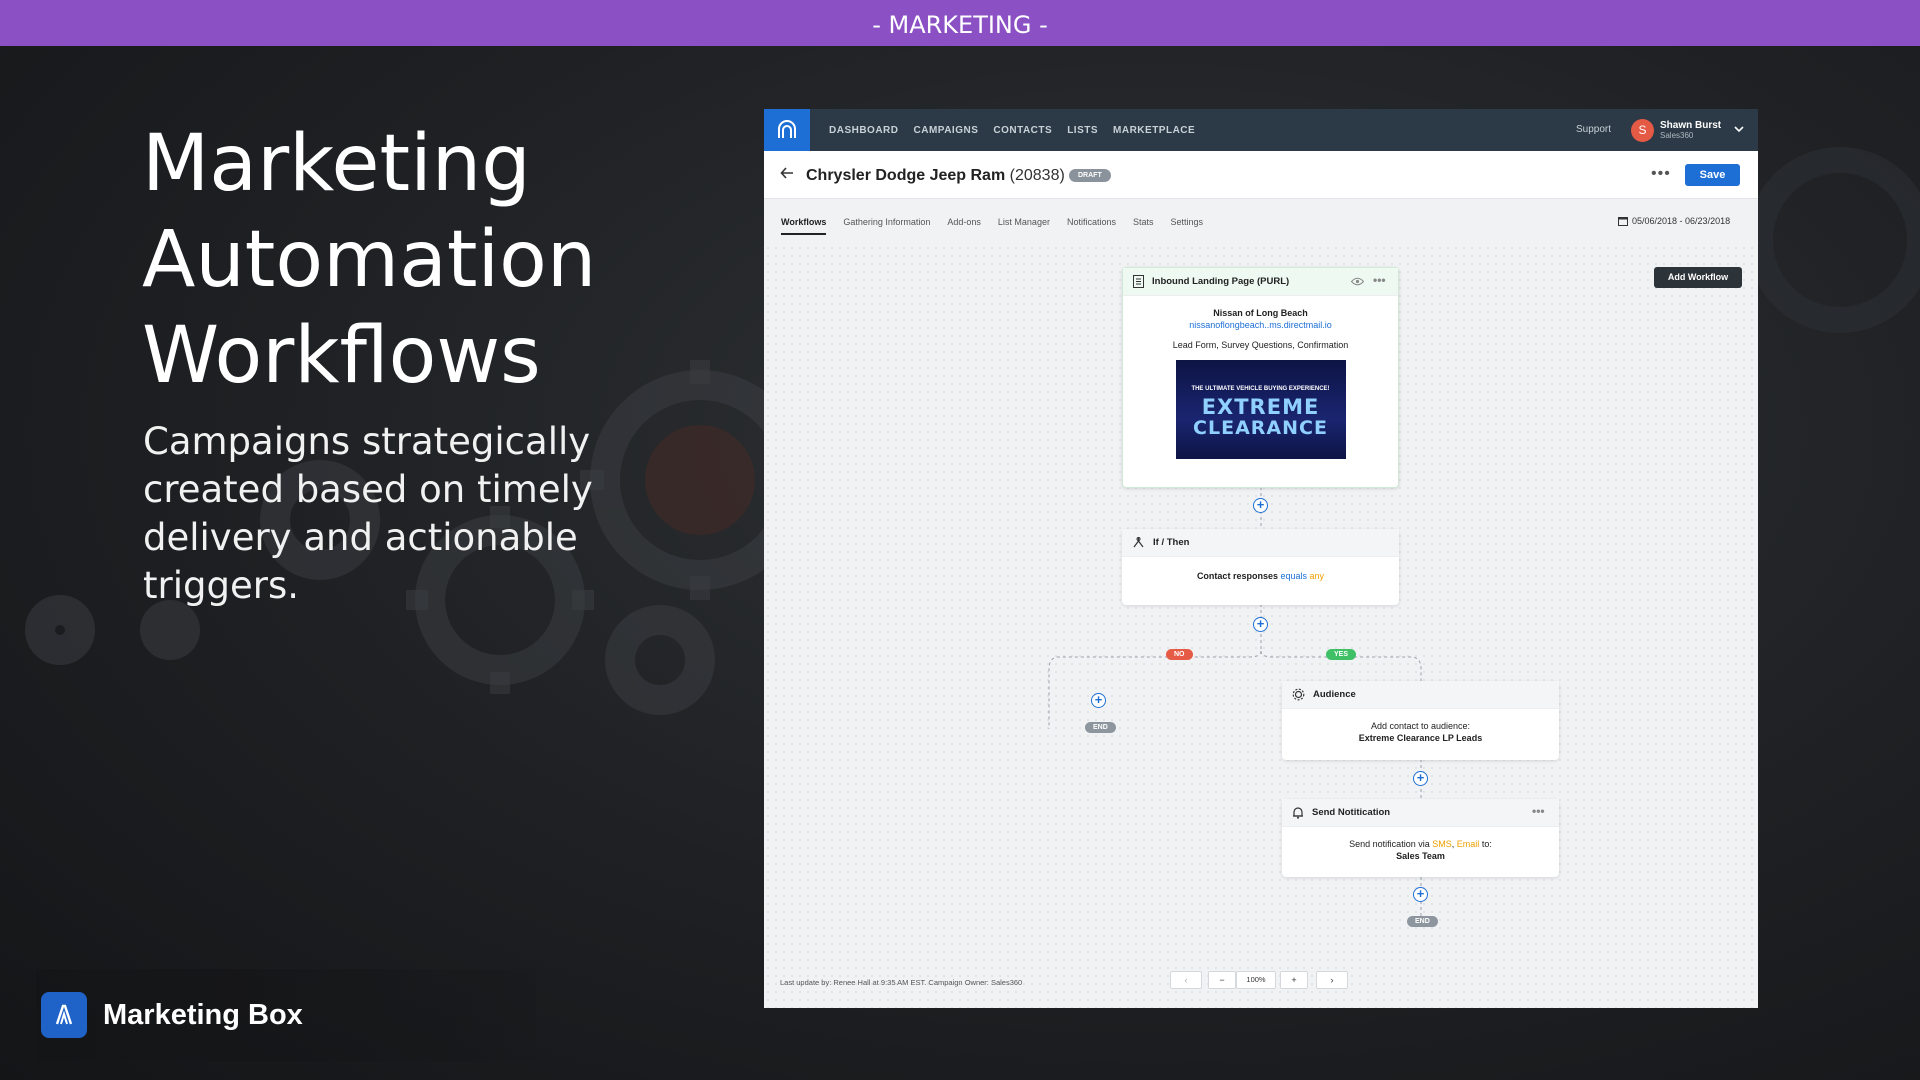 Image resolution: width=1920 pixels, height=1080 pixels. What do you see at coordinates (341, 356) in the screenshot?
I see `headline-line: Workflows` at bounding box center [341, 356].